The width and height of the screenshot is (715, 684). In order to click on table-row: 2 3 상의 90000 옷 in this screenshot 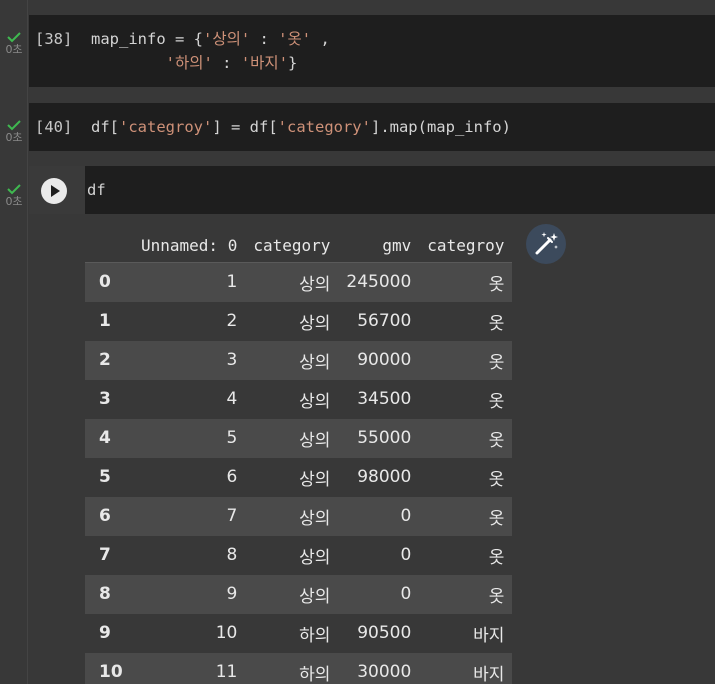, I will do `click(299, 360)`.